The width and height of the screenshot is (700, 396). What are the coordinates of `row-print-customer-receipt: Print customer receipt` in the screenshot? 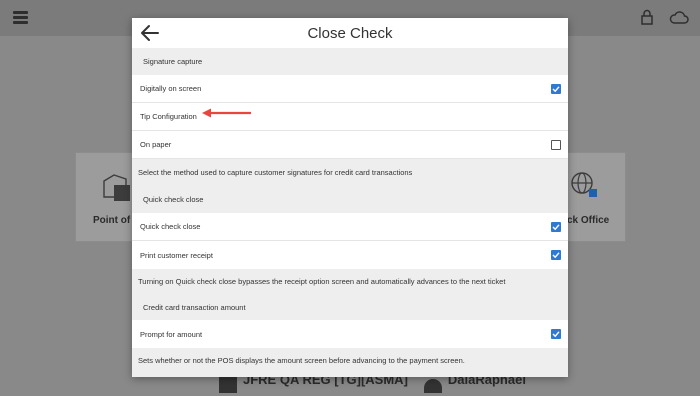 It's located at (350, 255).